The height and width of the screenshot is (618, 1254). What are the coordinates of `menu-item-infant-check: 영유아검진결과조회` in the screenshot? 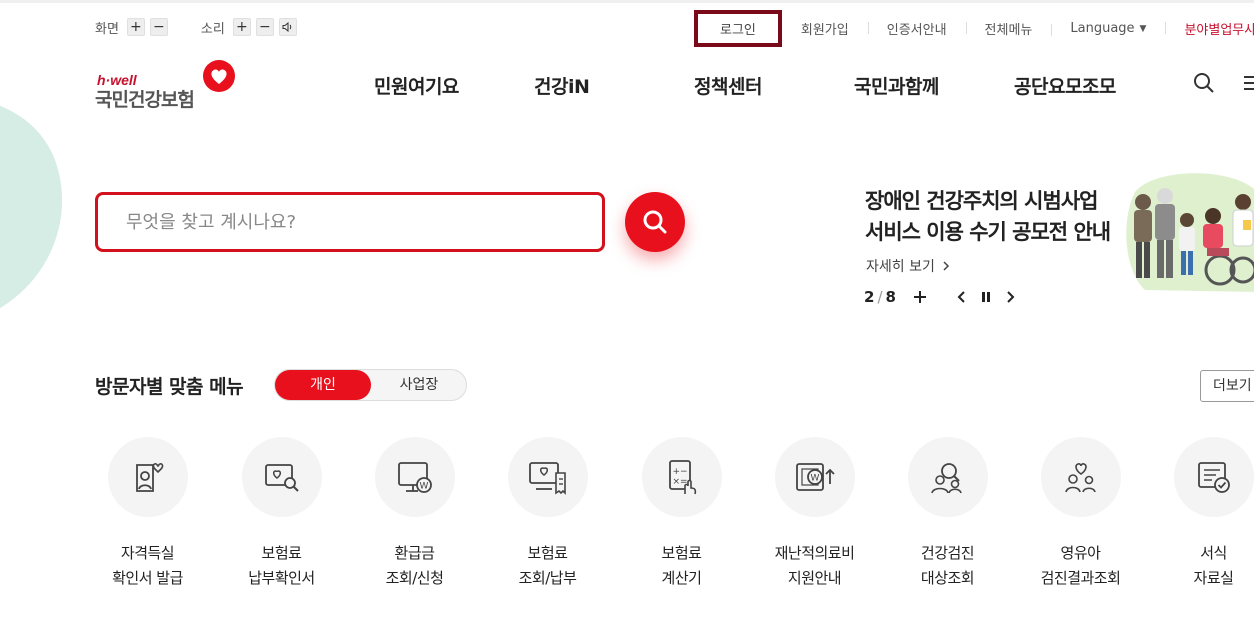 It's located at (1080, 514).